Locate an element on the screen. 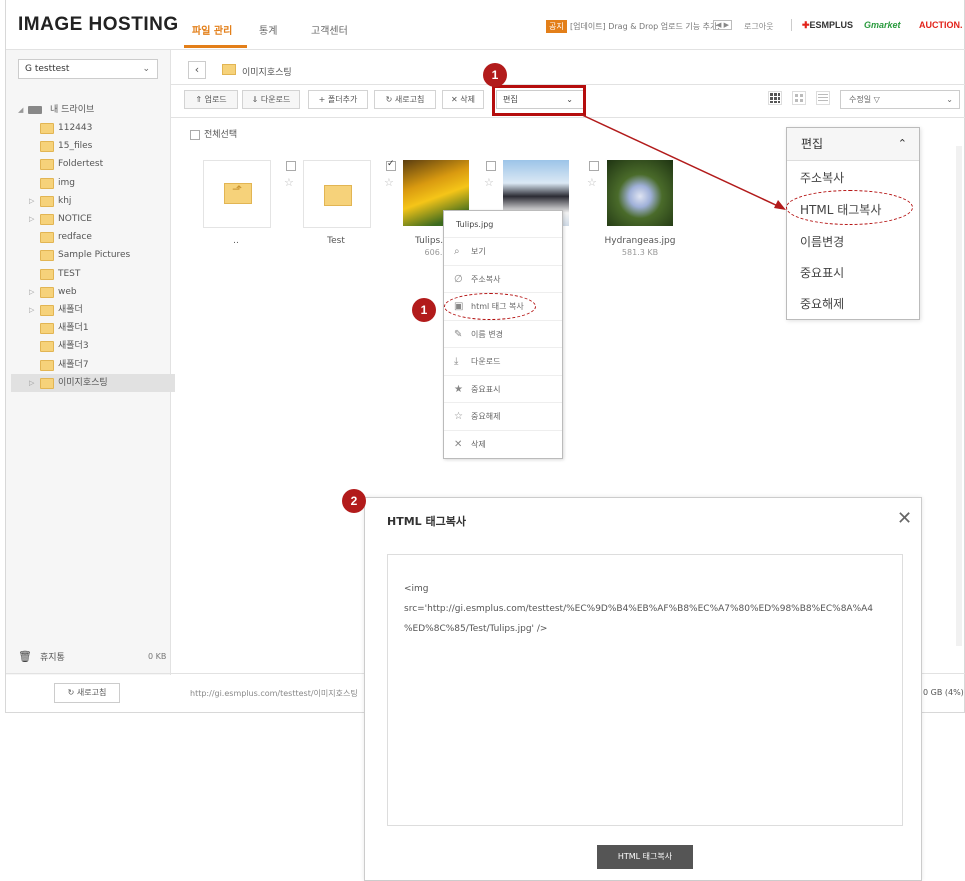  edit-dropdown-header: 편집 ⌃ is located at coordinates (853, 144).